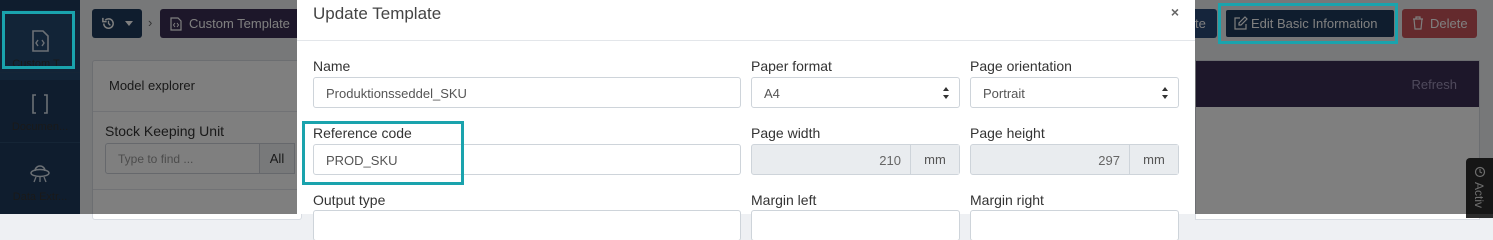 This screenshot has width=1493, height=240. I want to click on close-icon: ×, so click(1175, 12).